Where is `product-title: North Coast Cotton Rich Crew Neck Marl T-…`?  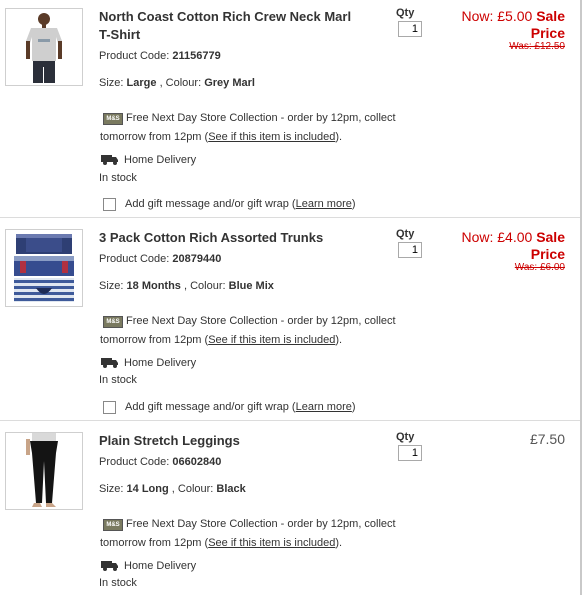 product-title: North Coast Cotton Rich Crew Neck Marl T-… is located at coordinates (239, 26).